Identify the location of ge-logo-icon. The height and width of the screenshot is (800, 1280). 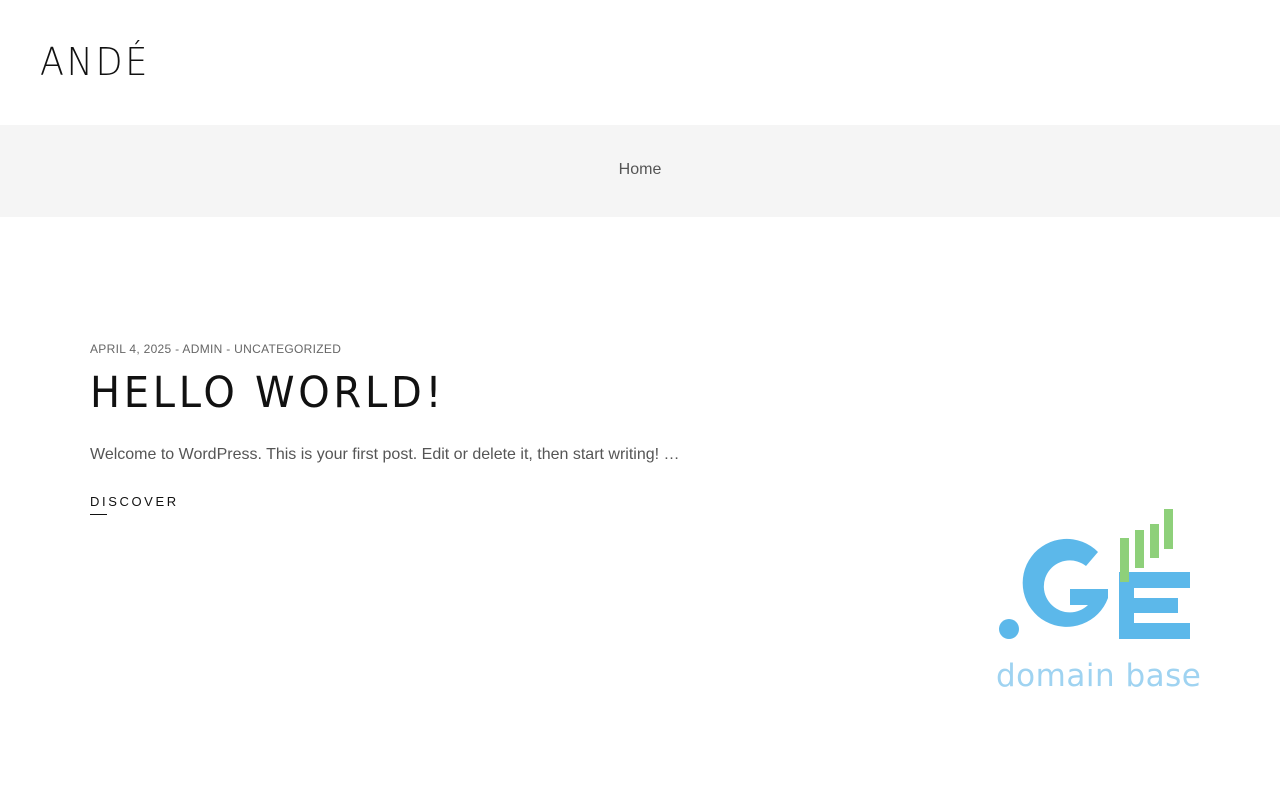
(1094, 574).